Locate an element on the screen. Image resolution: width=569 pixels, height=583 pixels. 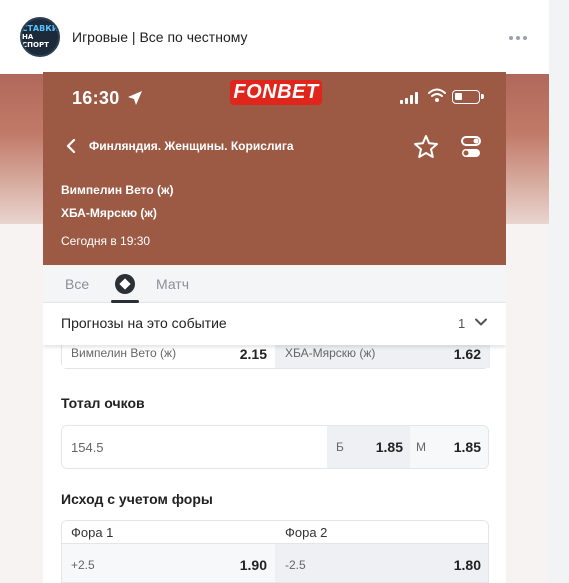
handicap-1-line: +2.5 is located at coordinates (83, 565).